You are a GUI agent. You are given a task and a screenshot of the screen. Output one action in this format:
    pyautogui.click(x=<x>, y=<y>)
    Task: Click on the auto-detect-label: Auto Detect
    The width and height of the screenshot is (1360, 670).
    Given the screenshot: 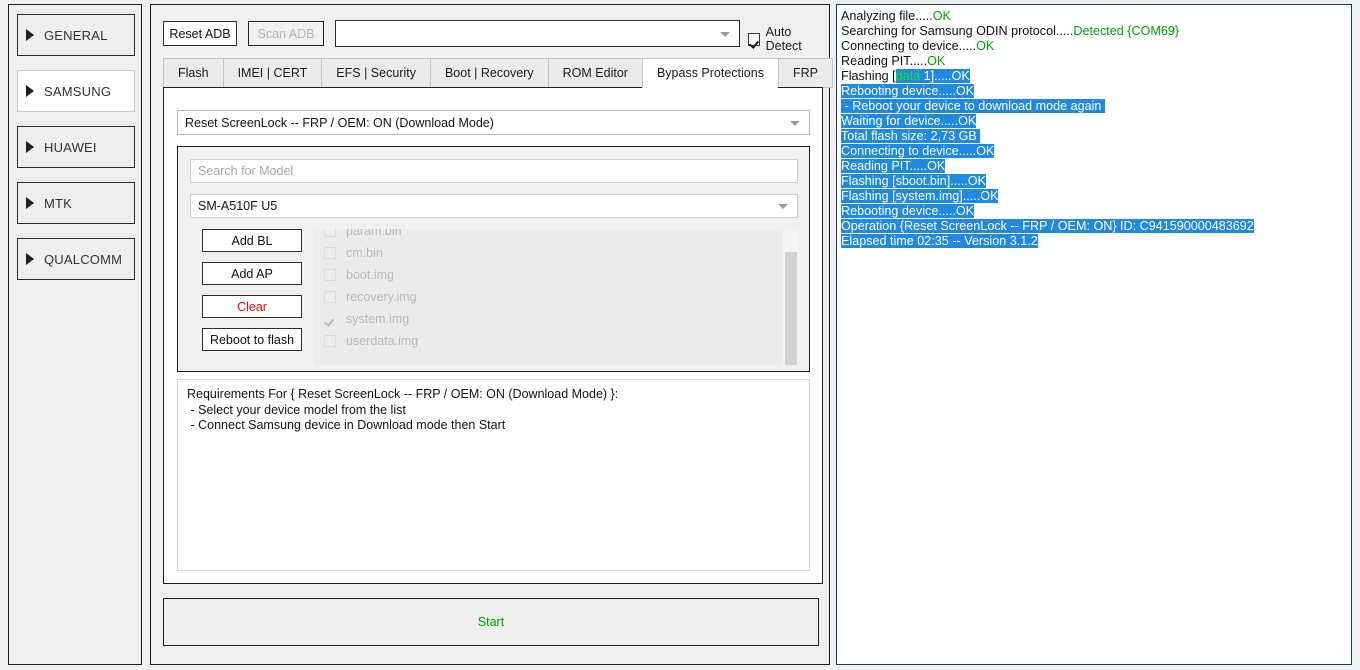 What is the action you would take?
    pyautogui.click(x=783, y=39)
    